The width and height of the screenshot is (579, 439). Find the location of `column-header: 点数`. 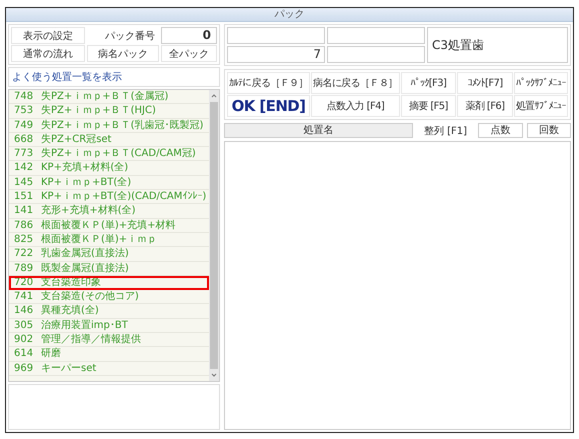

column-header: 点数 is located at coordinates (500, 130).